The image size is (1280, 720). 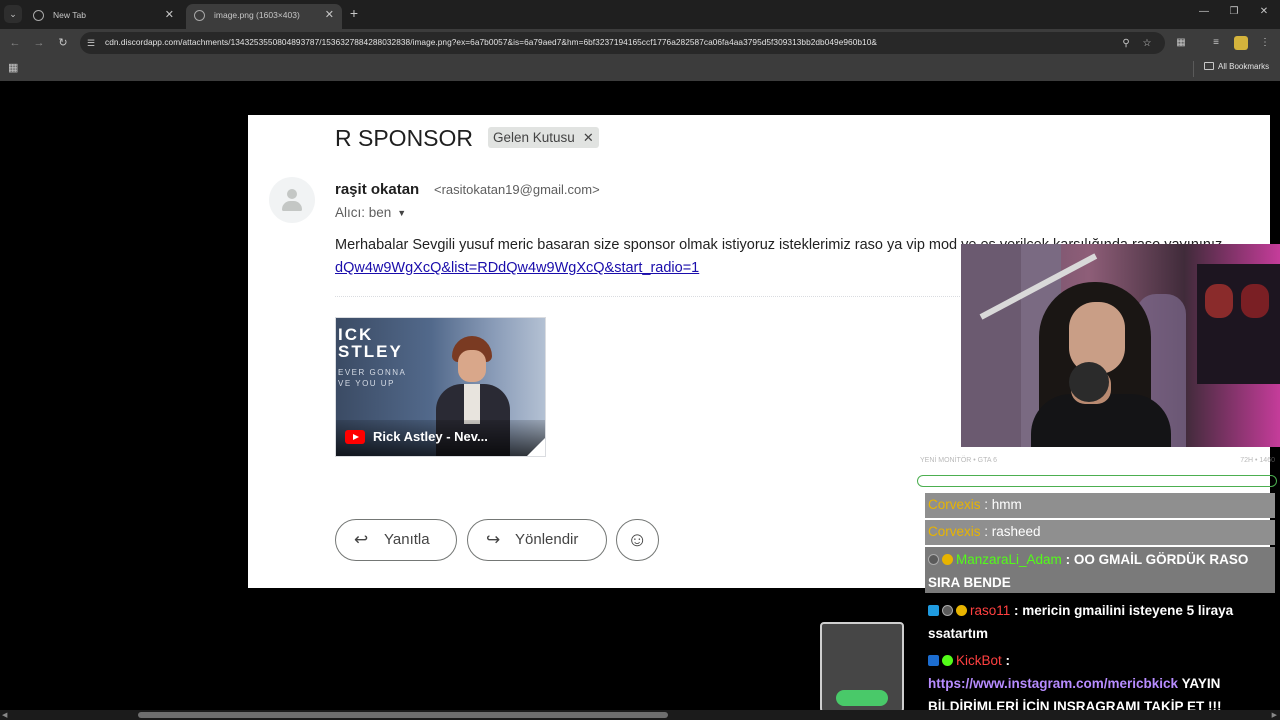 I want to click on chat-goal-title: YENİ MONİTÖR • GTA 6, so click(x=958, y=460).